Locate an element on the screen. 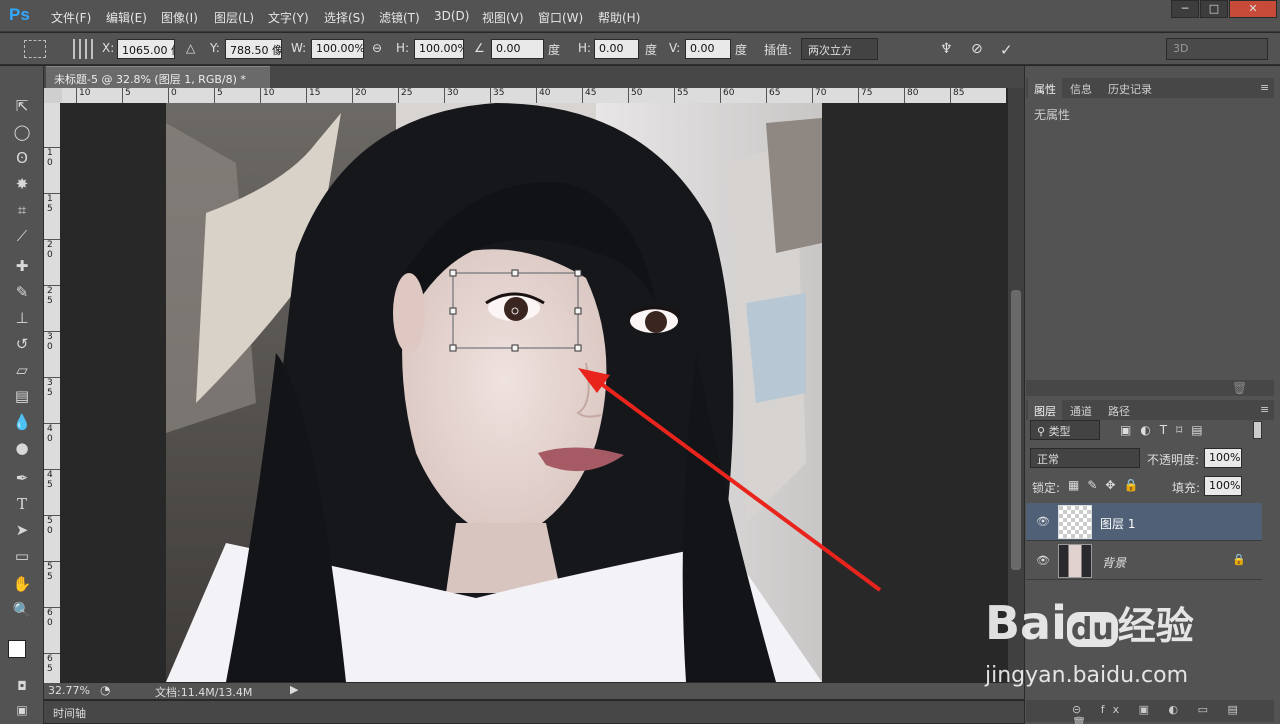 The height and width of the screenshot is (724, 1280). hand-tool-icon: ✋ is located at coordinates (22, 584).